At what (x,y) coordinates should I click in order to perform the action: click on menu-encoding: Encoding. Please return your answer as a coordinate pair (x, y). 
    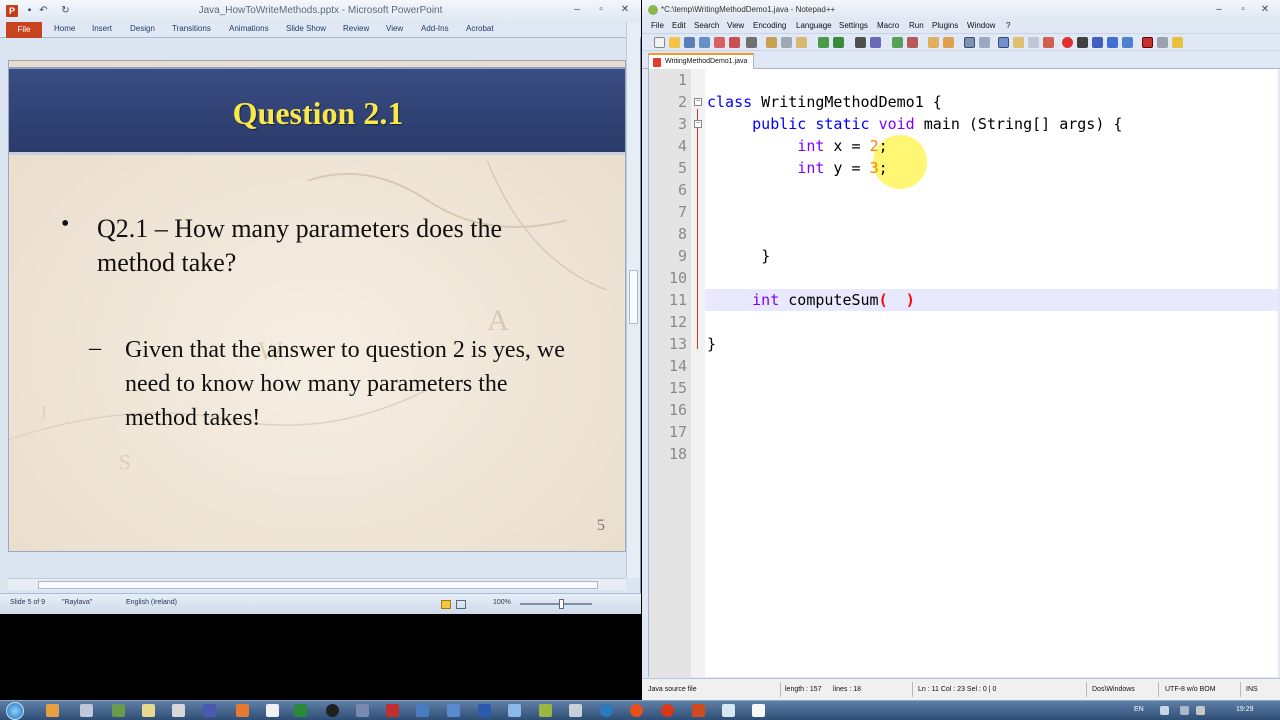
    Looking at the image, I should click on (769, 25).